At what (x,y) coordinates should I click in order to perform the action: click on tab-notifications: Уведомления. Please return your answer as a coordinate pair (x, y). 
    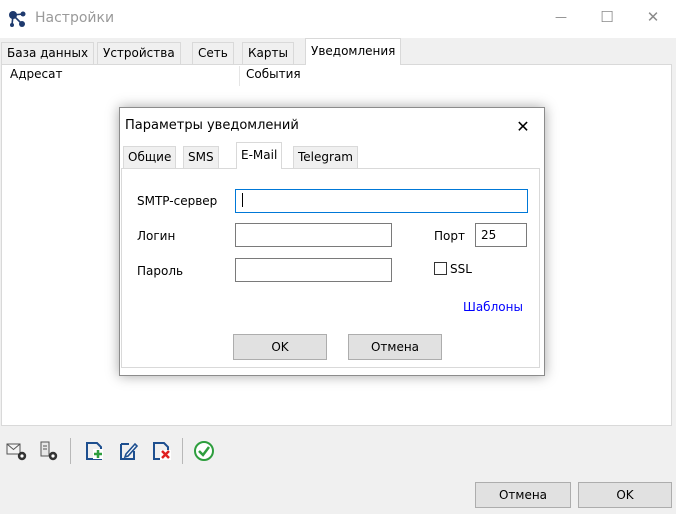
    Looking at the image, I should click on (353, 51).